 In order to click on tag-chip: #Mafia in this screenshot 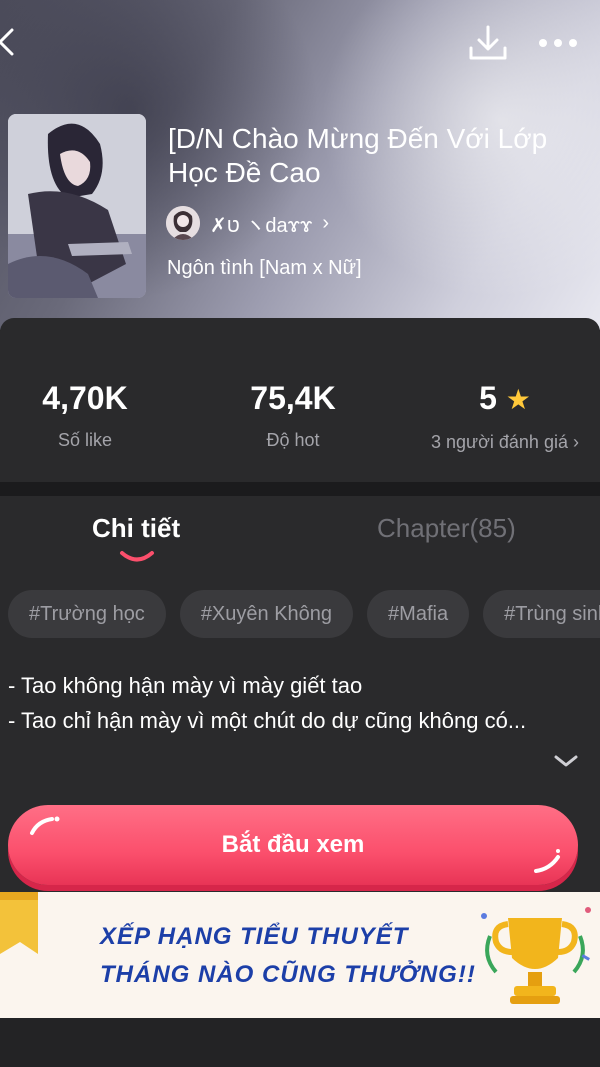, I will do `click(418, 614)`.